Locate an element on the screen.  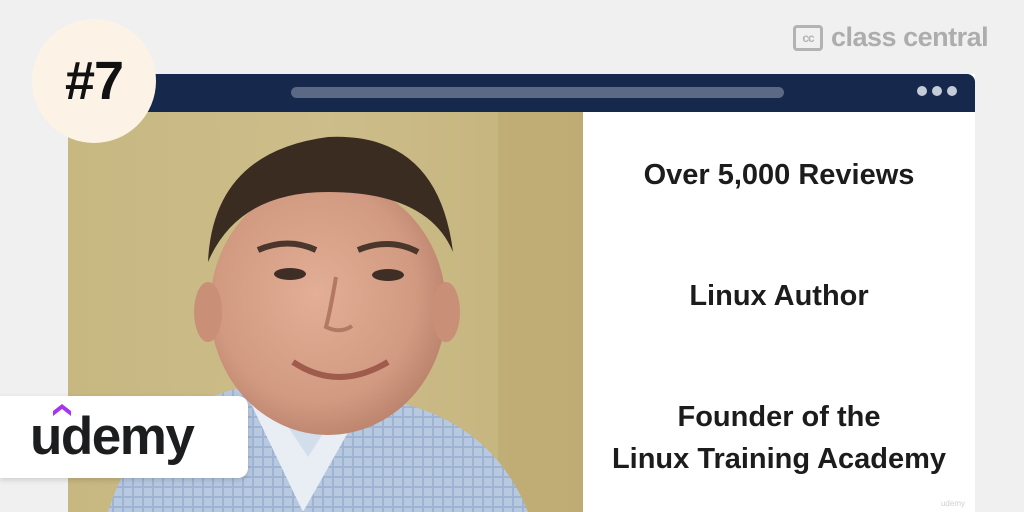
rank-number: #7 is located at coordinates (94, 81).